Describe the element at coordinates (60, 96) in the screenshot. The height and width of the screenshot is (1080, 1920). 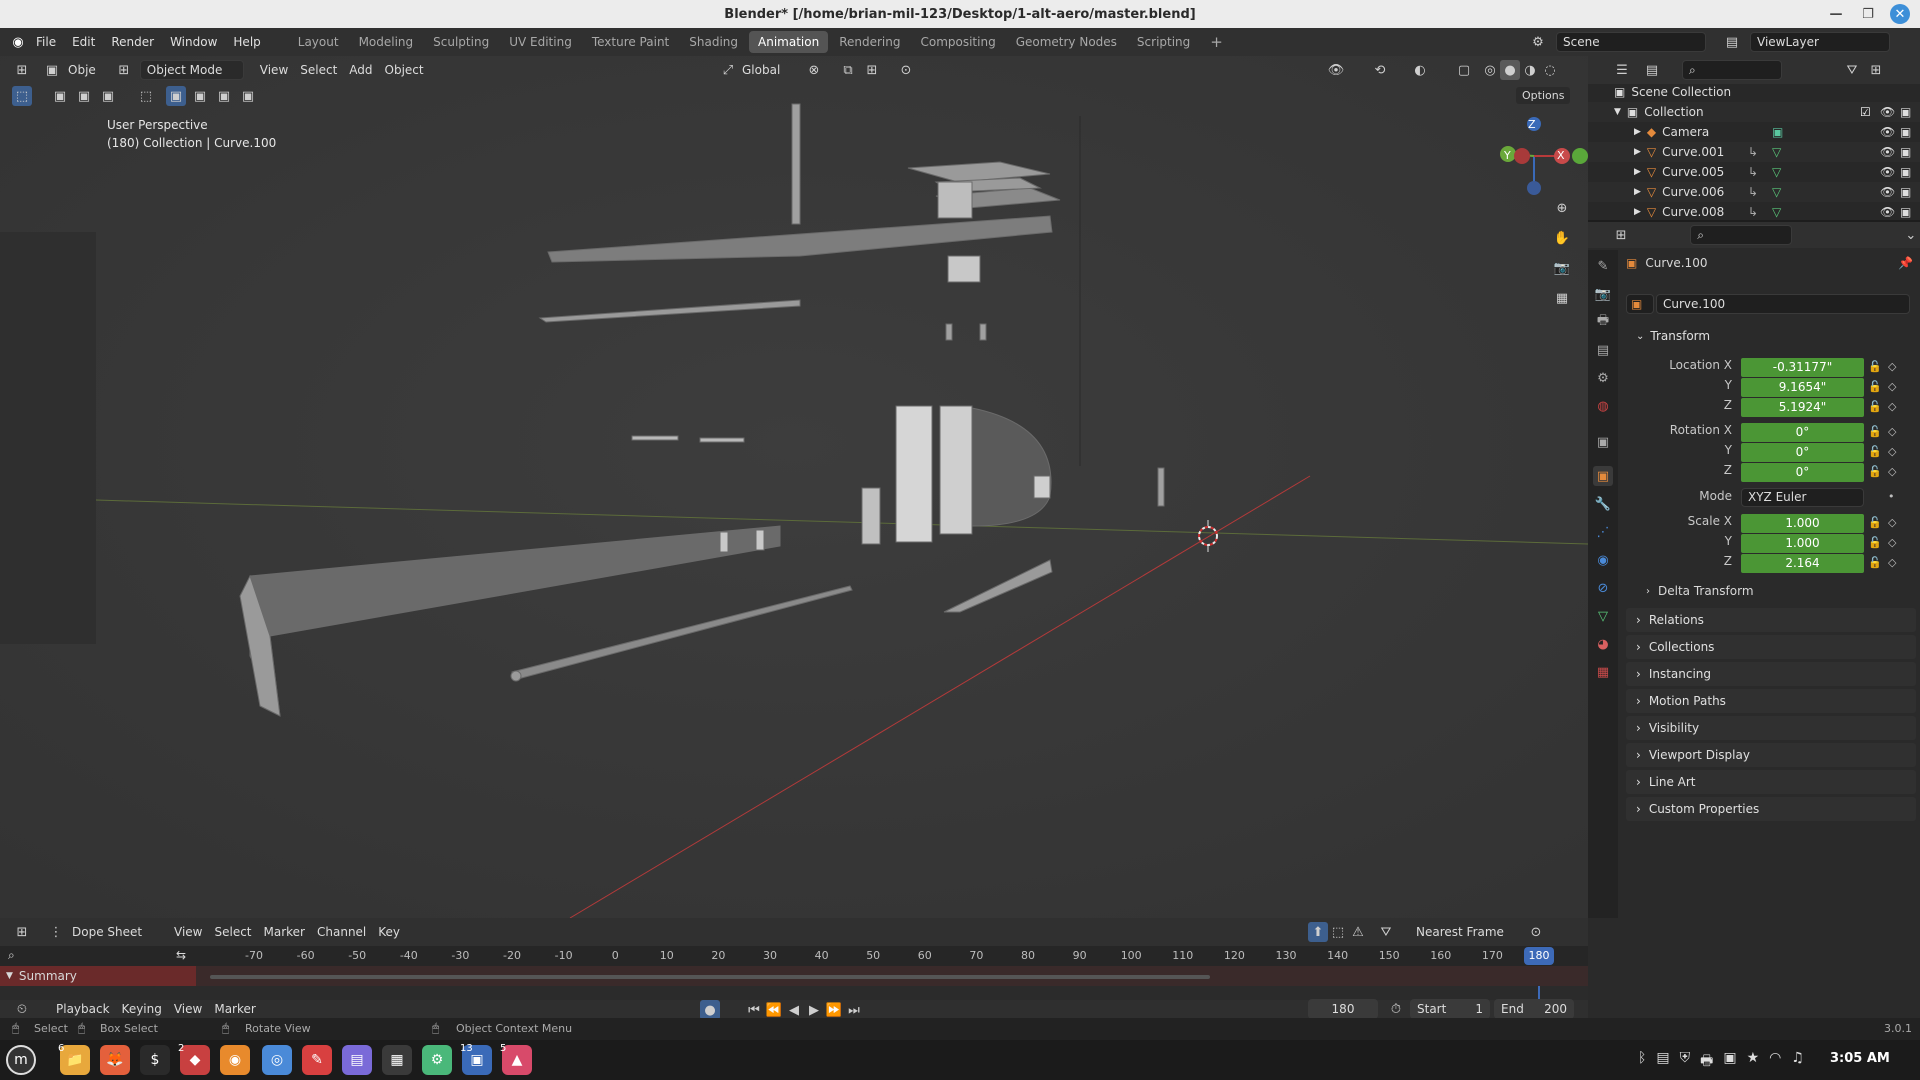
I see `select-new-icon: ▣` at that location.